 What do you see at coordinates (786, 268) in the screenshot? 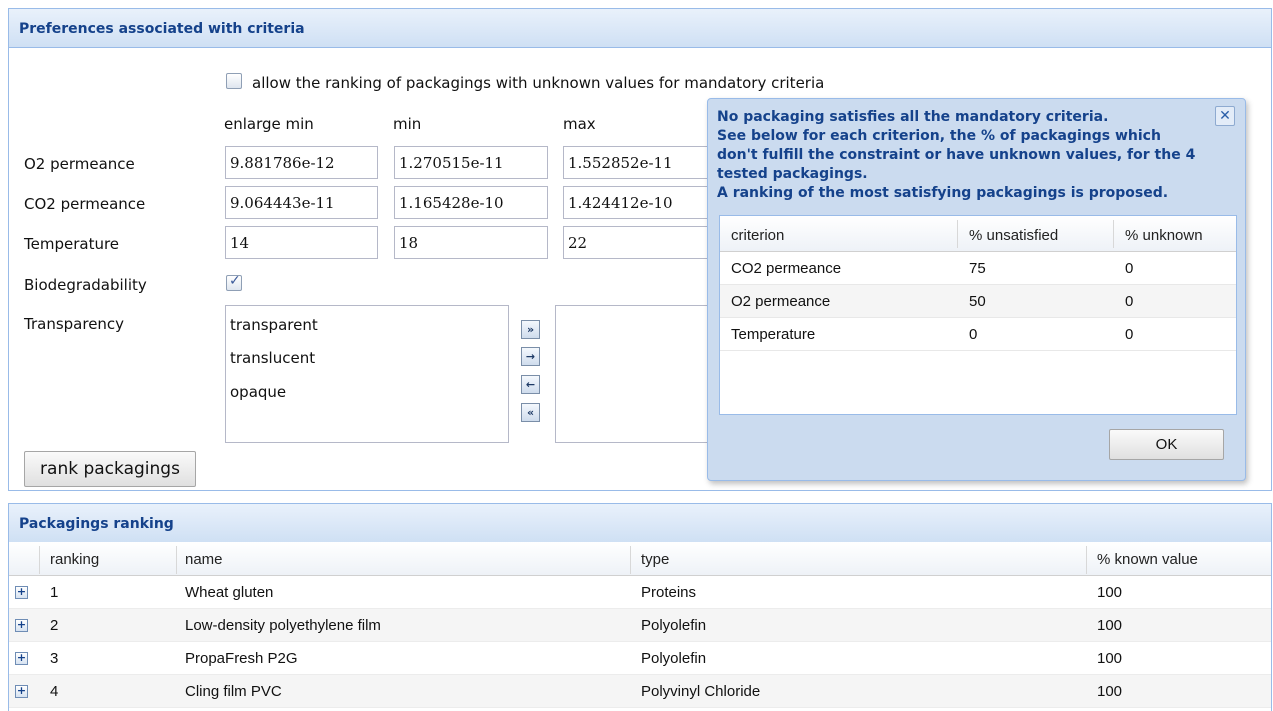
I see `cell-criterion: CO2 permeance` at bounding box center [786, 268].